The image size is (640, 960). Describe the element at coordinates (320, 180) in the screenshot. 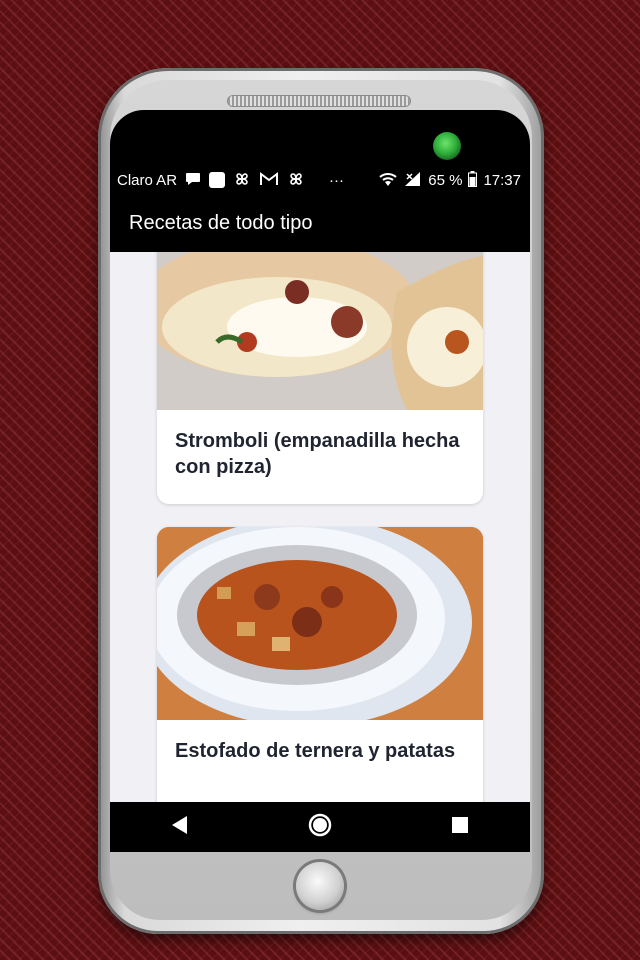

I see `status-bar: Claro AR ··· 65 % 17:37` at that location.